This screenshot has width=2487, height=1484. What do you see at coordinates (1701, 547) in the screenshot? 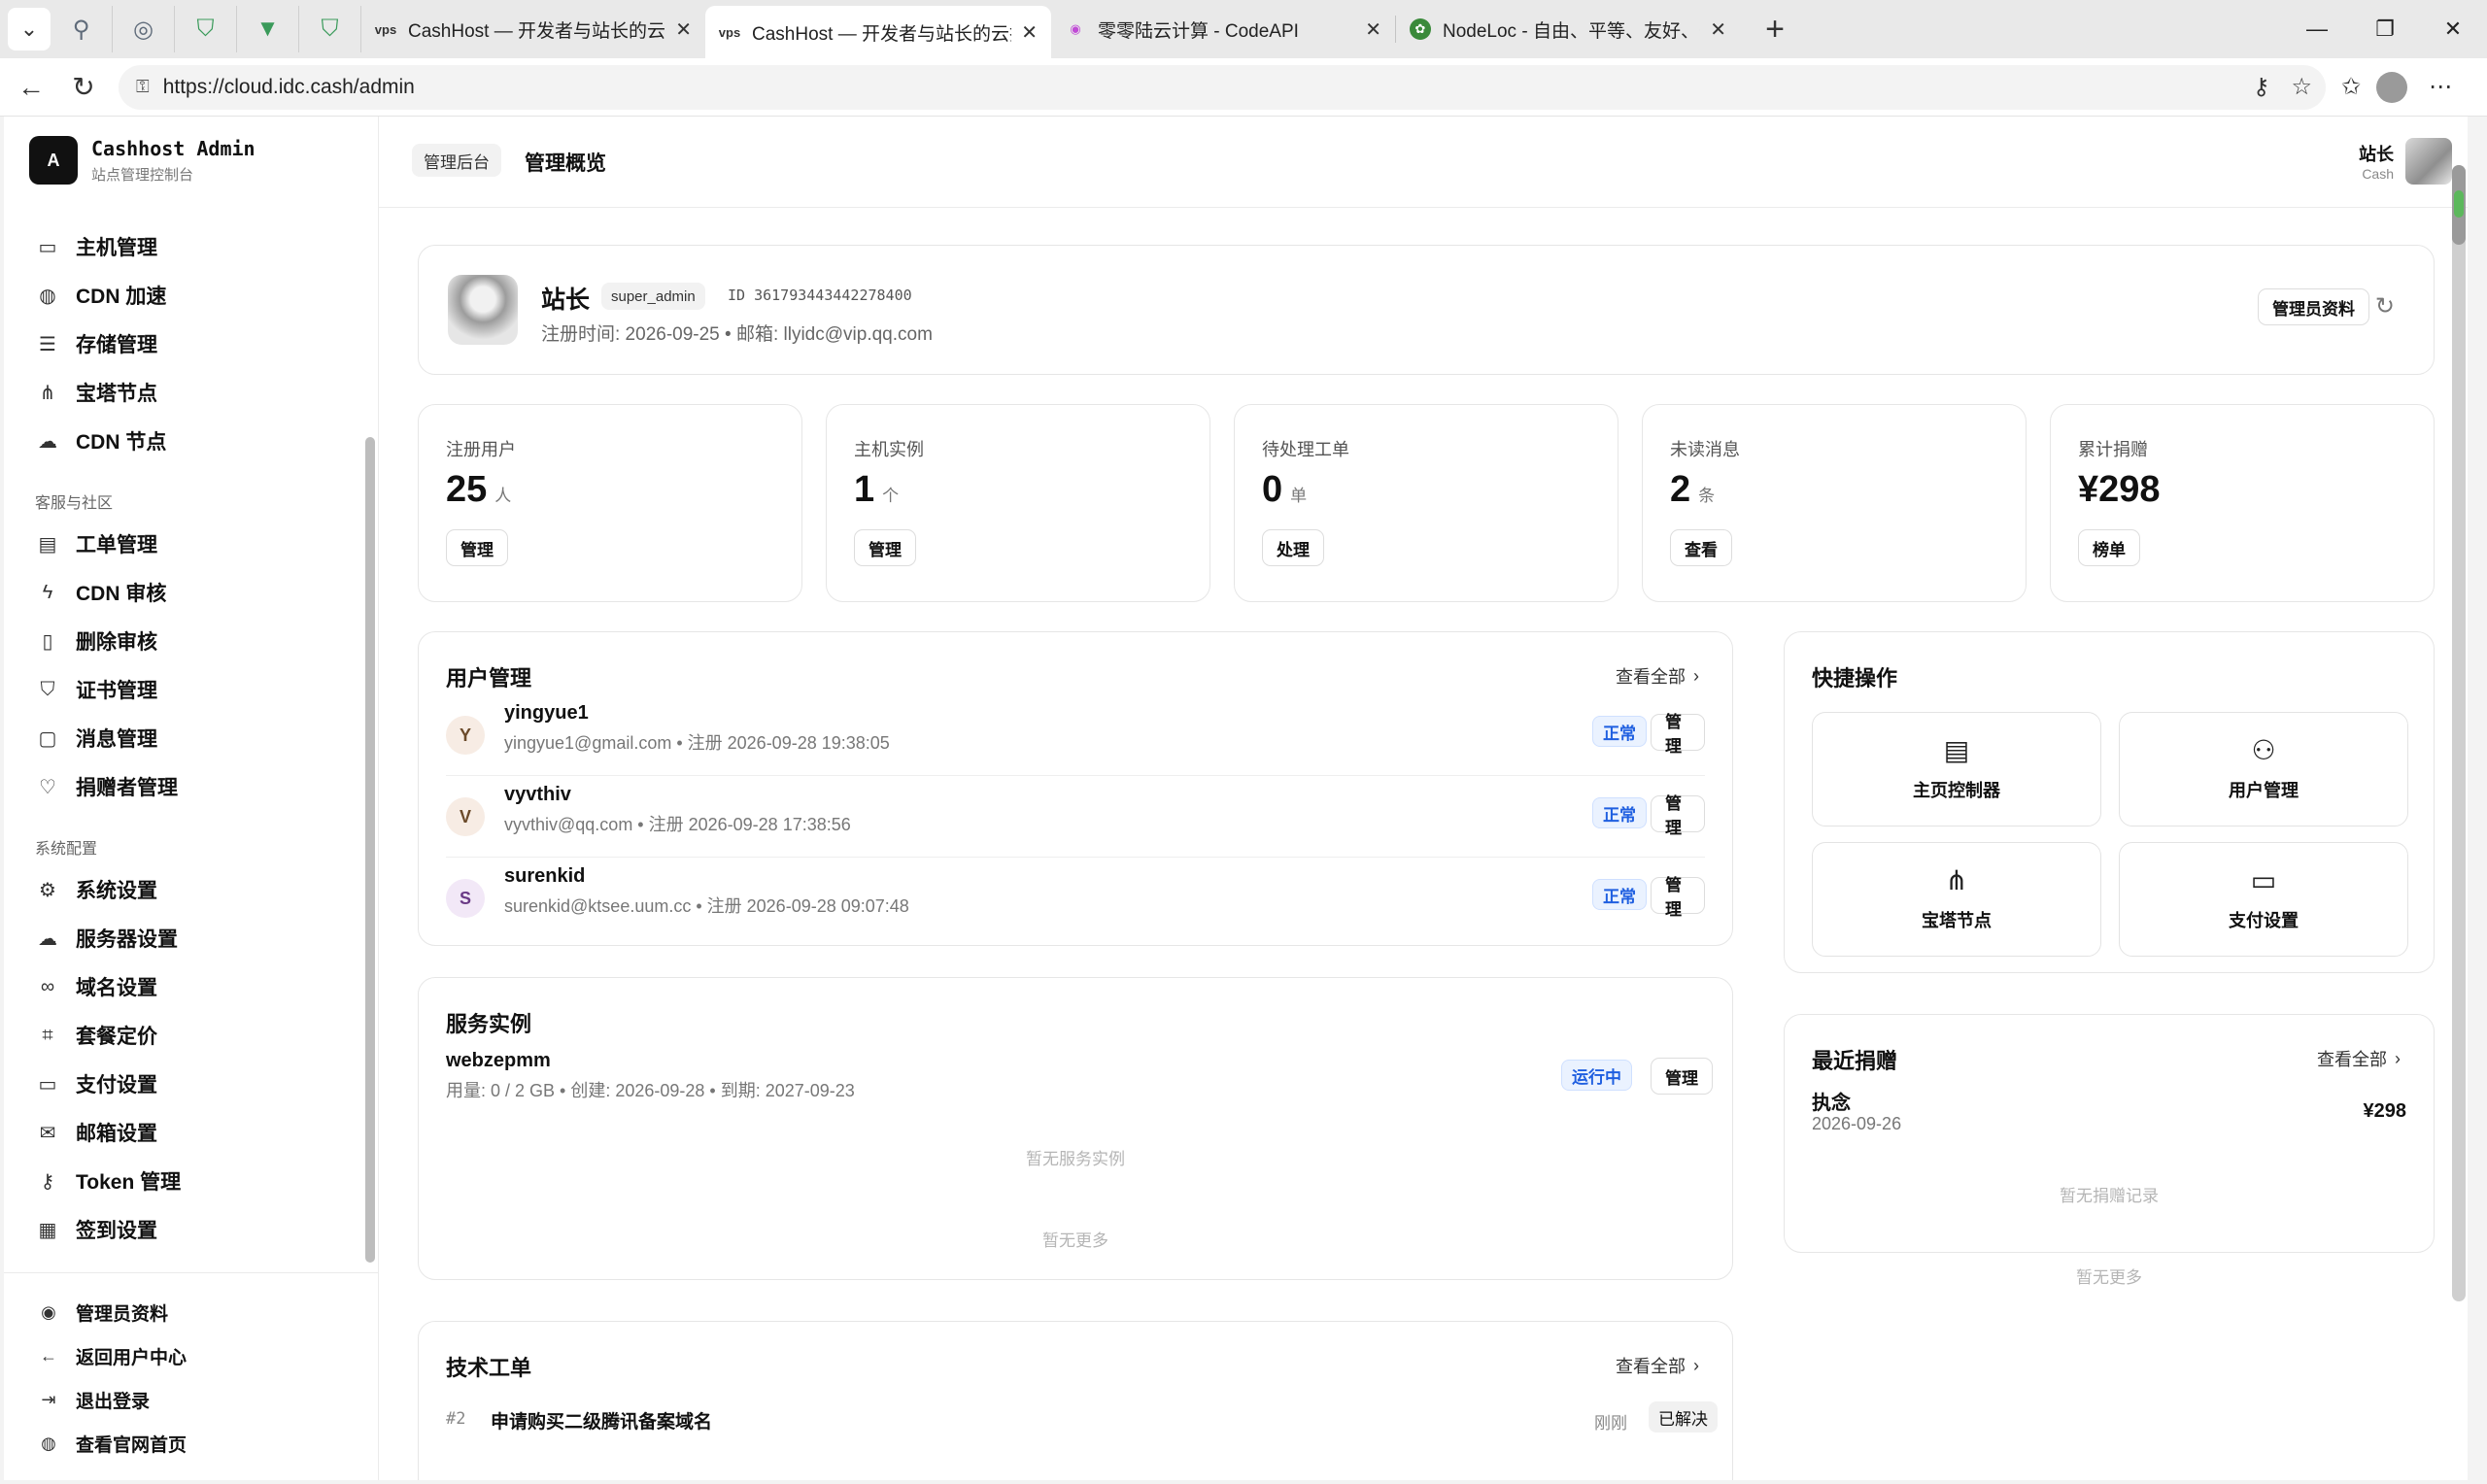
I see `stat-messages-button: 查看` at bounding box center [1701, 547].